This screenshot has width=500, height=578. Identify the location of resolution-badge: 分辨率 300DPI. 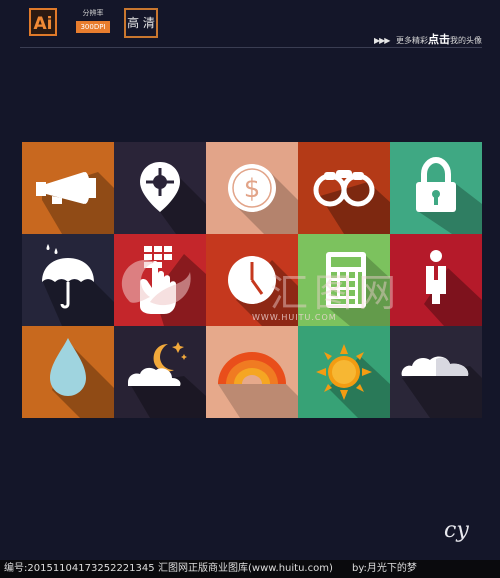
(93, 23).